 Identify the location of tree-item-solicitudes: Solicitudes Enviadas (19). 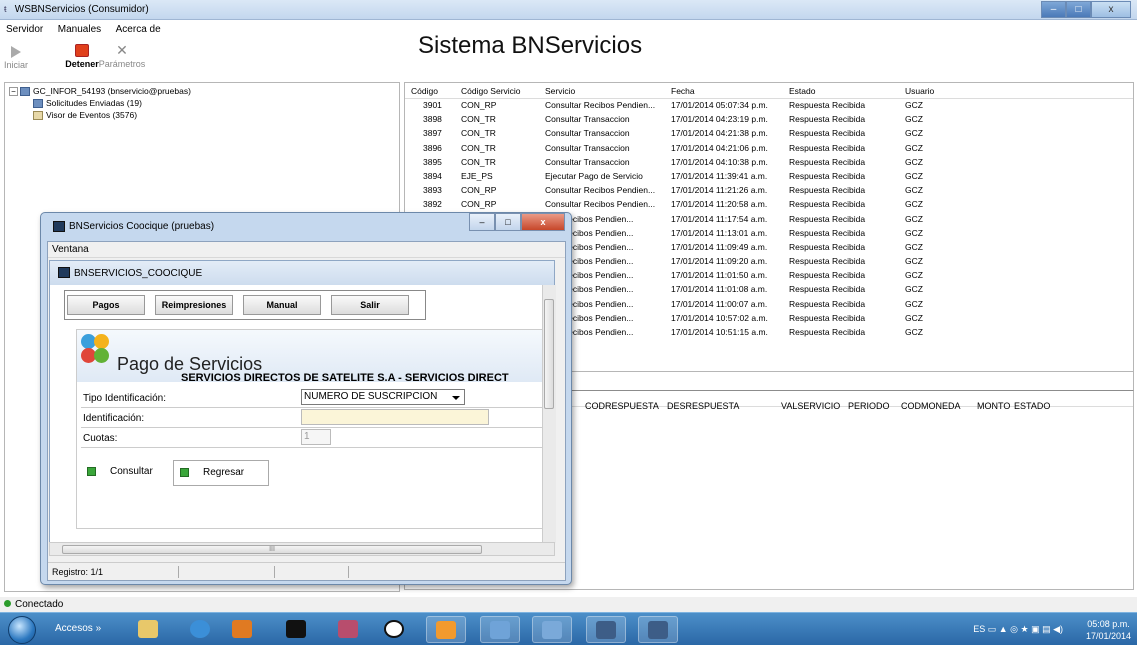
(87, 103).